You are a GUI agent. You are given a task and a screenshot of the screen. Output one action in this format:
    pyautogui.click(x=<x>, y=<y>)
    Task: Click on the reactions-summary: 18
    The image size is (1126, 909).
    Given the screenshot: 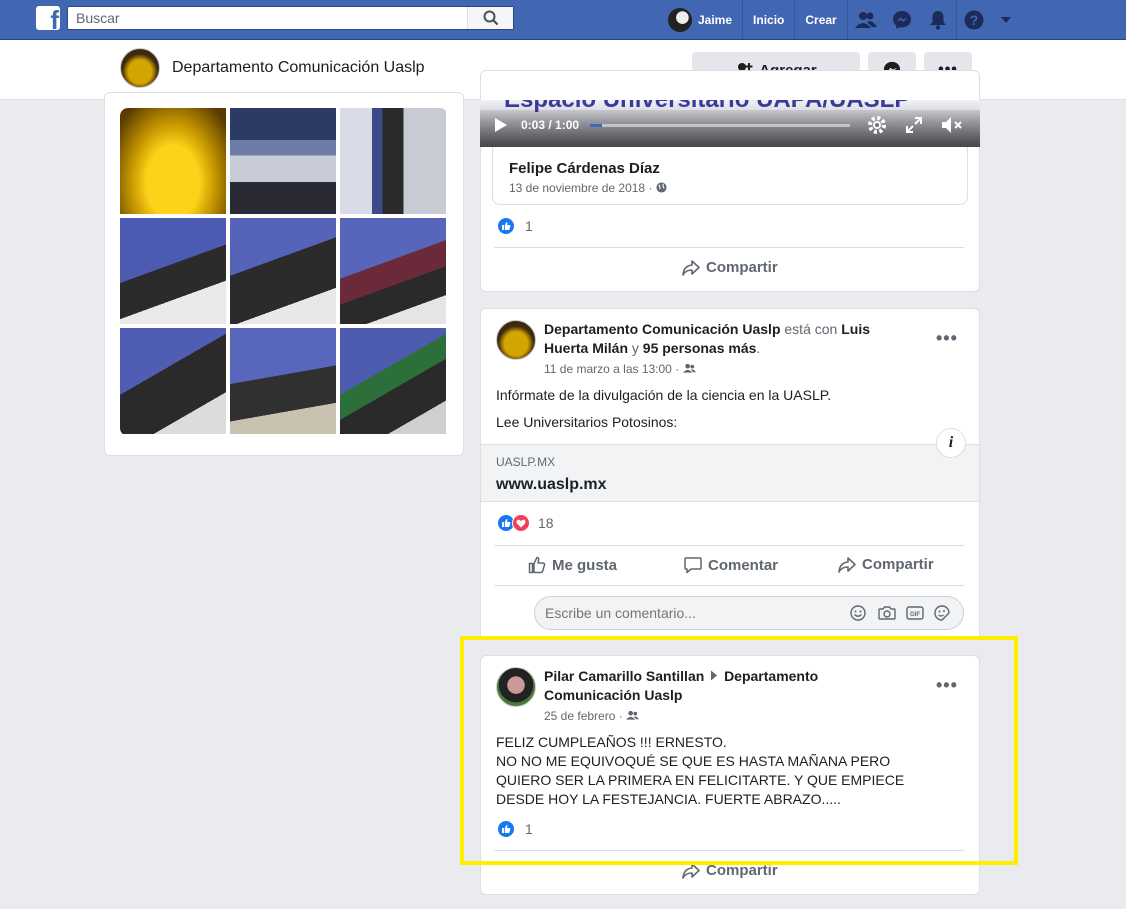 What is the action you would take?
    pyautogui.click(x=525, y=523)
    